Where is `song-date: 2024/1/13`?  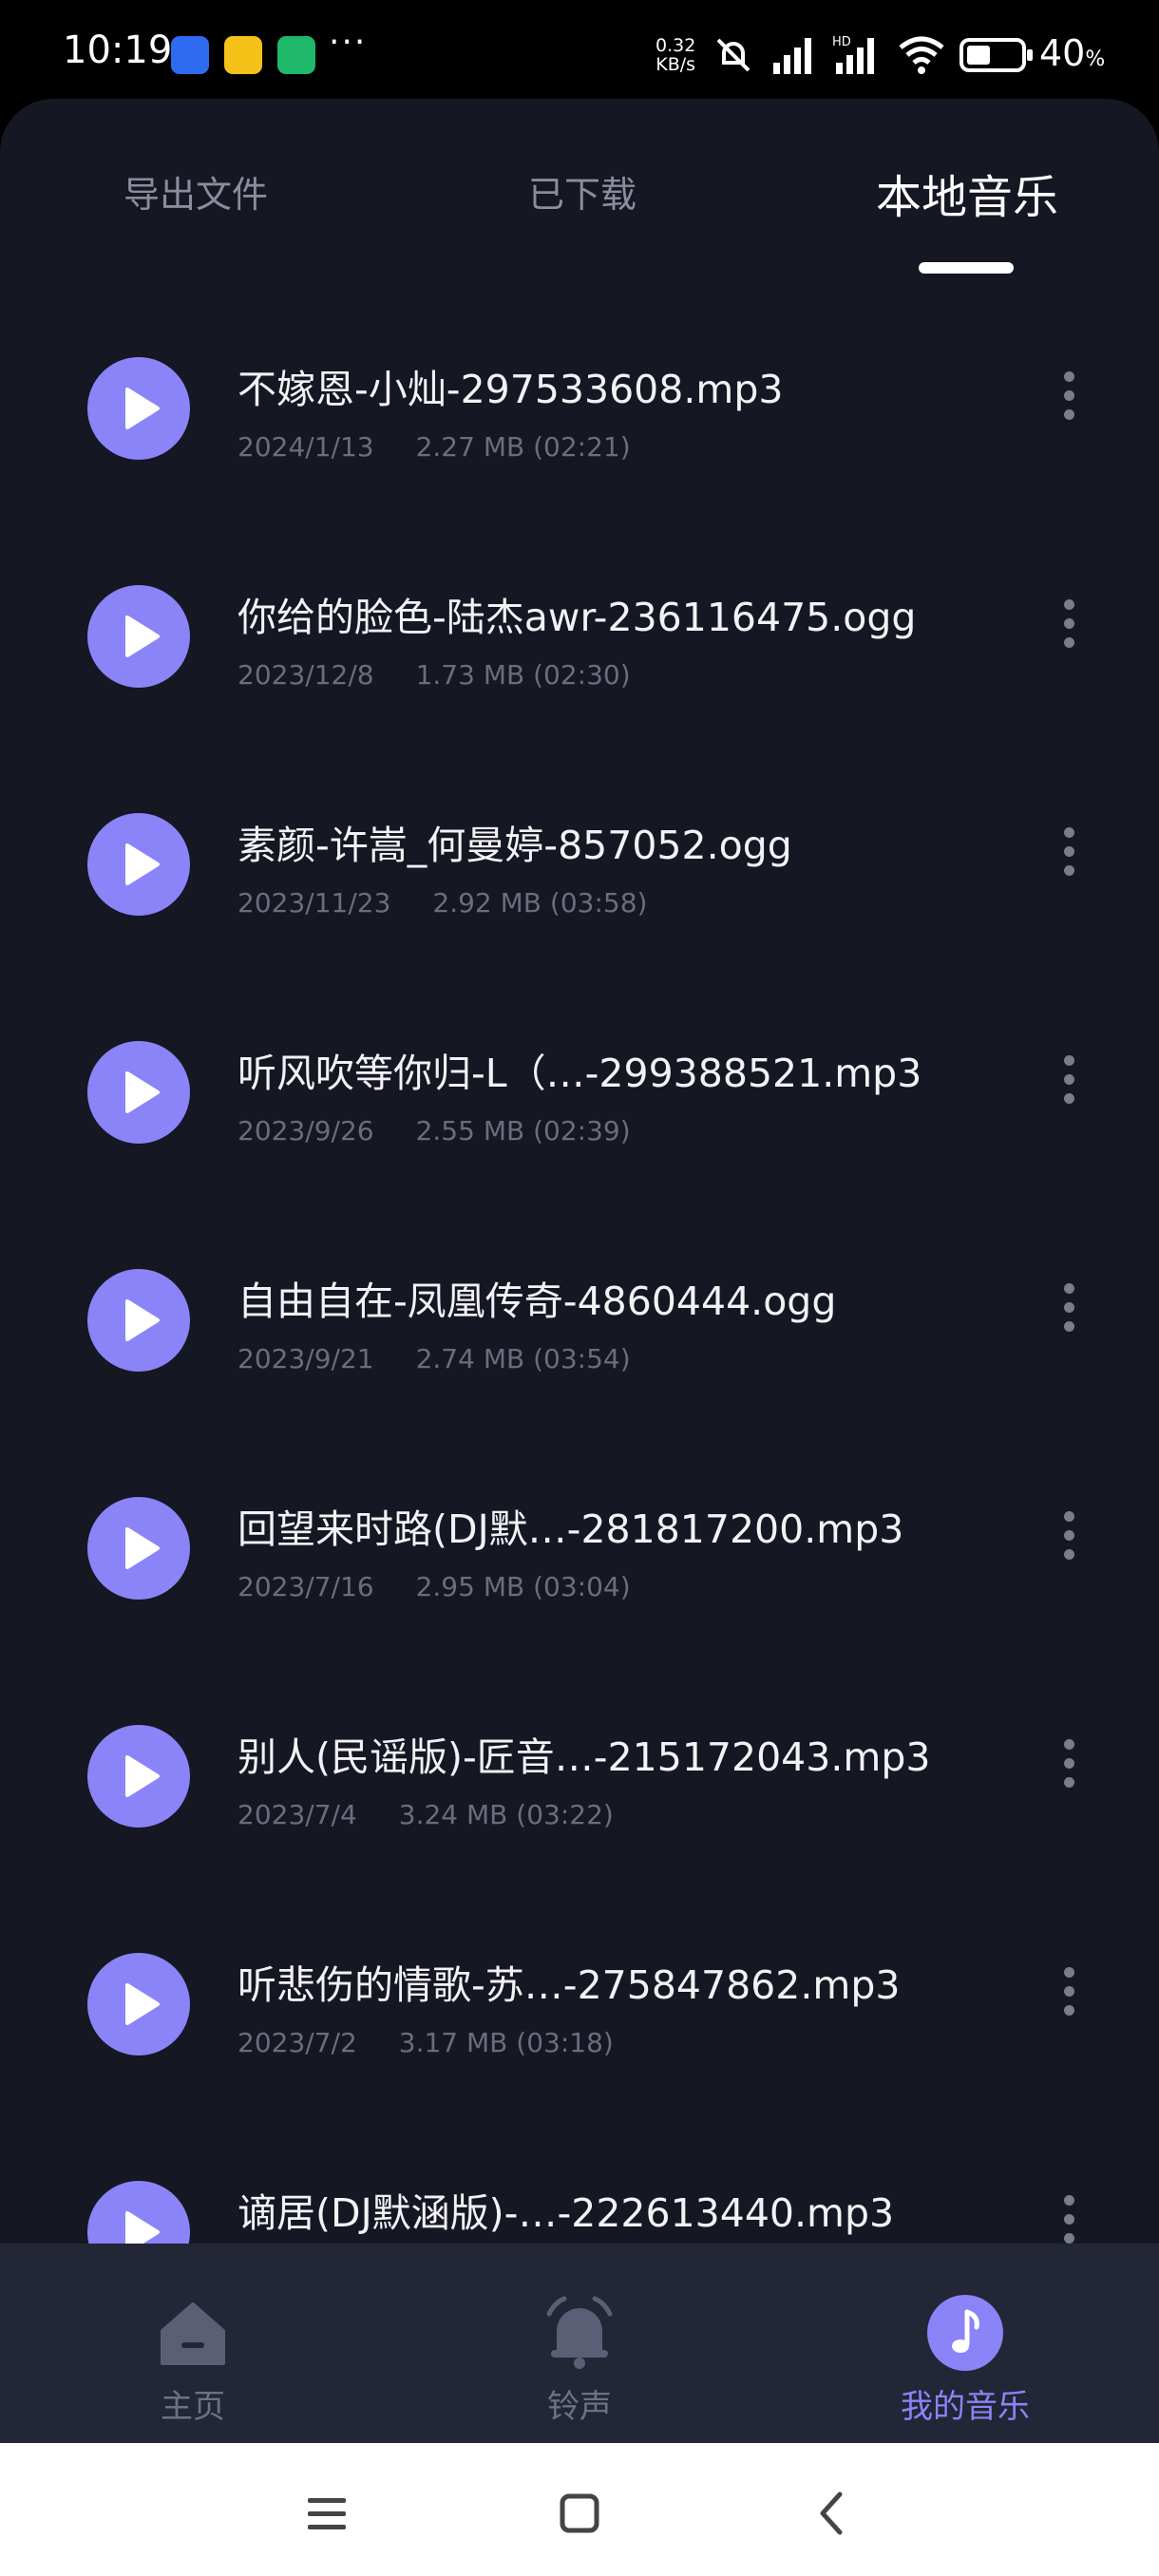 song-date: 2024/1/13 is located at coordinates (306, 447).